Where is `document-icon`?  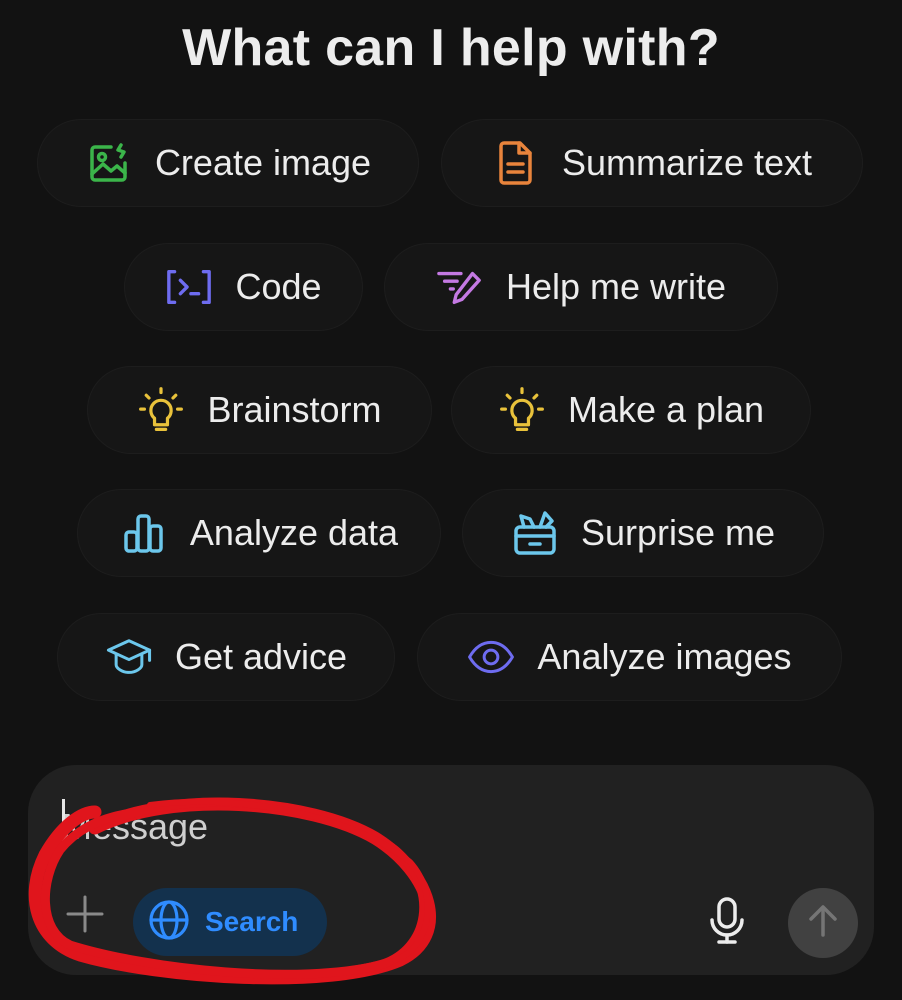 document-icon is located at coordinates (516, 163).